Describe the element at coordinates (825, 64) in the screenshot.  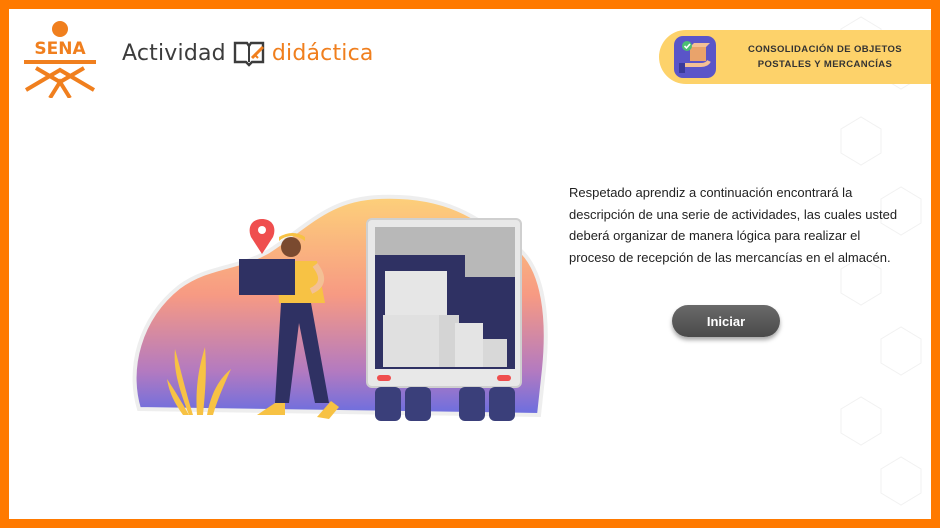
I see `badge-line-2: POSTALES Y MERCANCÍAS` at that location.